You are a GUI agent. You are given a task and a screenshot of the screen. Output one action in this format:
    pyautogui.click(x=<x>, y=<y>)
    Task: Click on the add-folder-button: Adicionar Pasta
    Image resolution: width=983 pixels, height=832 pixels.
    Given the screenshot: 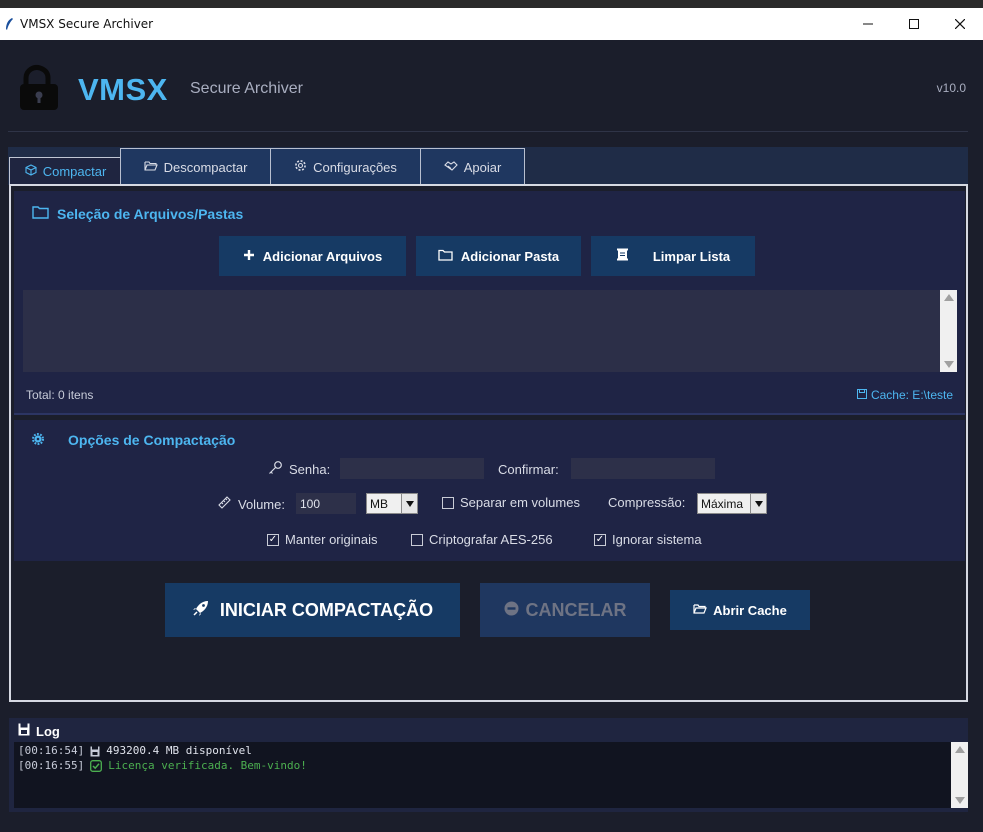 What is the action you would take?
    pyautogui.click(x=498, y=256)
    